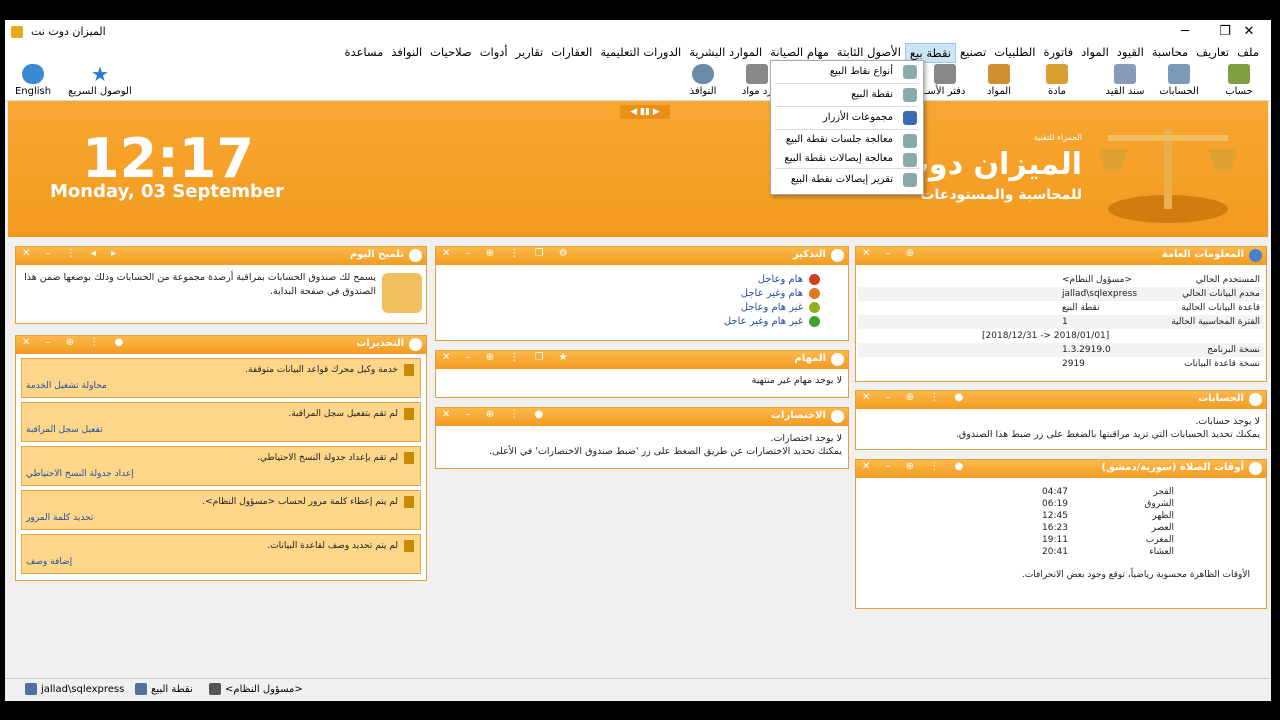 The image size is (1280, 720). What do you see at coordinates (837, 255) in the screenshot?
I see `reminder-icon` at bounding box center [837, 255].